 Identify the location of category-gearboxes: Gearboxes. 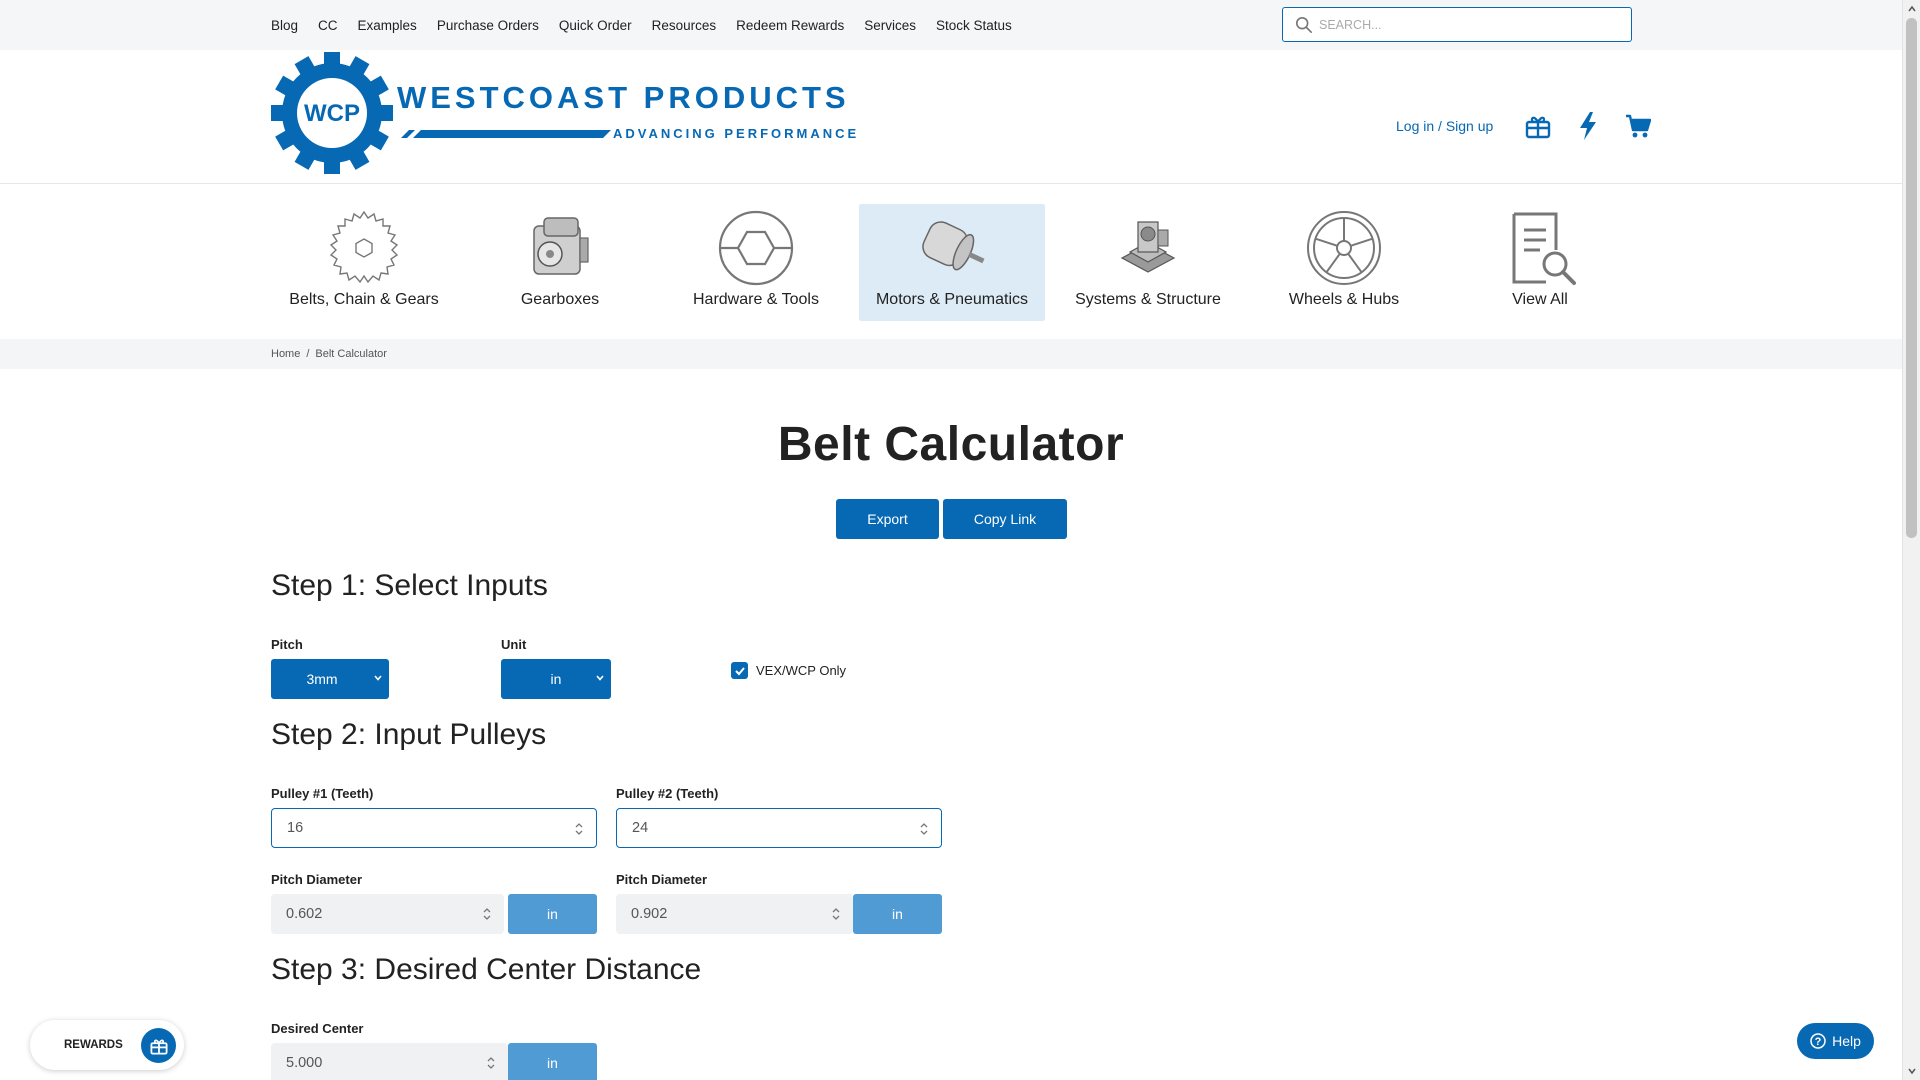
(560, 262).